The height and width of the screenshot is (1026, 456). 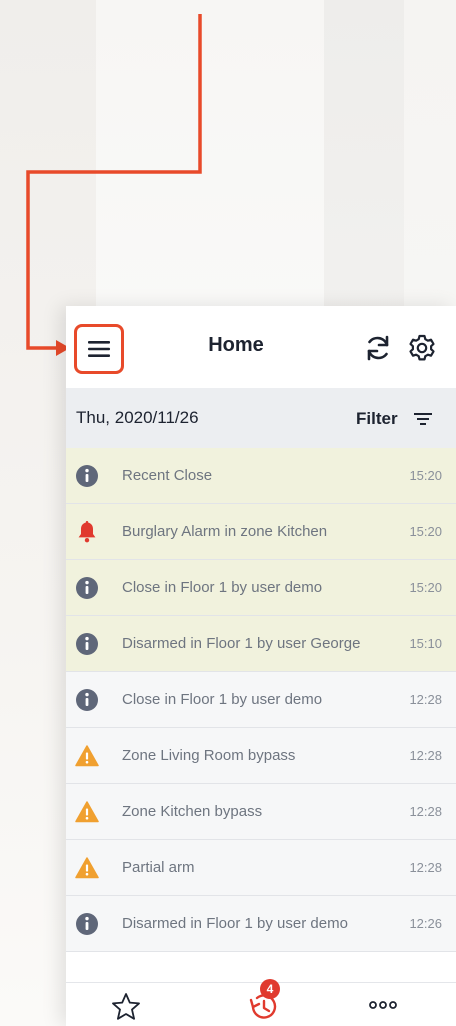 What do you see at coordinates (137, 417) in the screenshot?
I see `date-label: Thu, 2020/11/26` at bounding box center [137, 417].